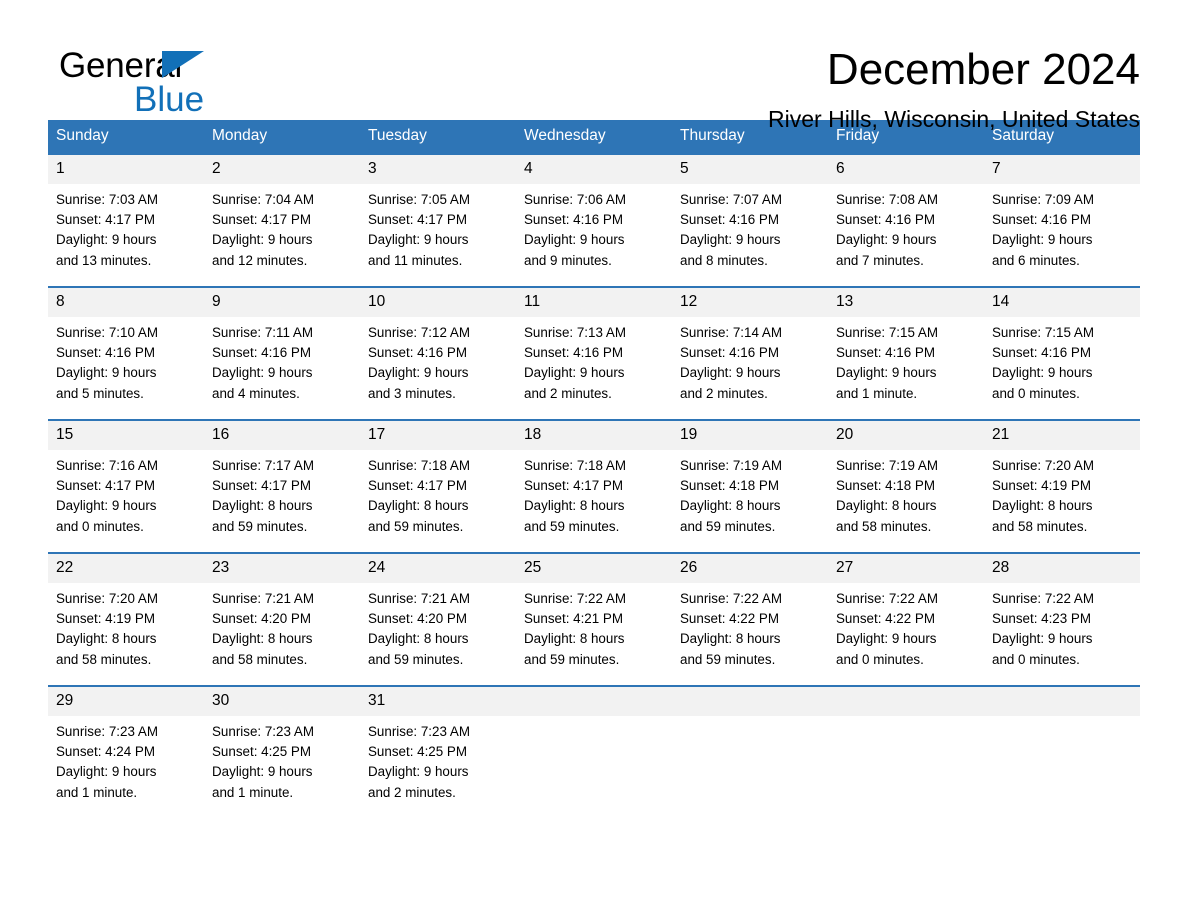  I want to click on sunrise-text: Sunrise: 7:16 AM, so click(107, 465).